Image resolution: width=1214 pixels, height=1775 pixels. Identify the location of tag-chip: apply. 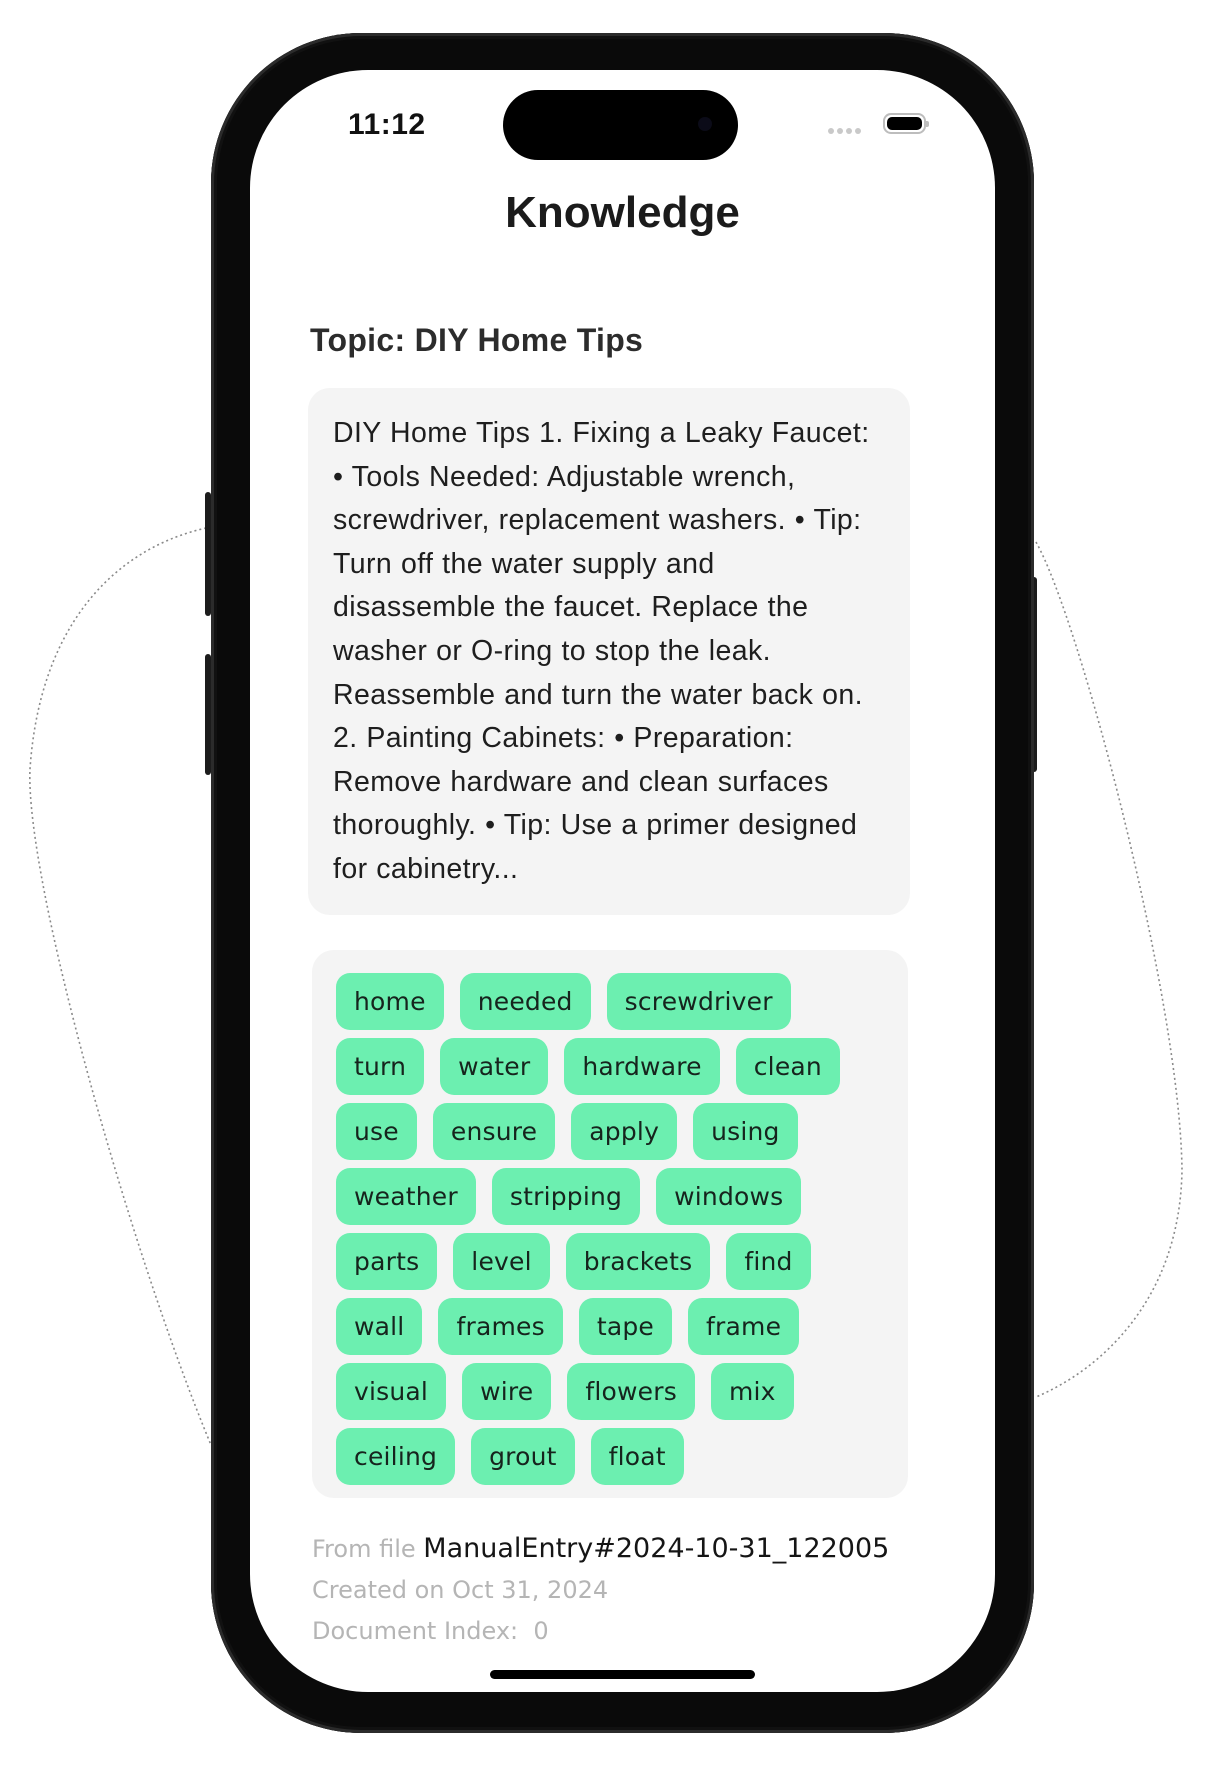
(624, 1131).